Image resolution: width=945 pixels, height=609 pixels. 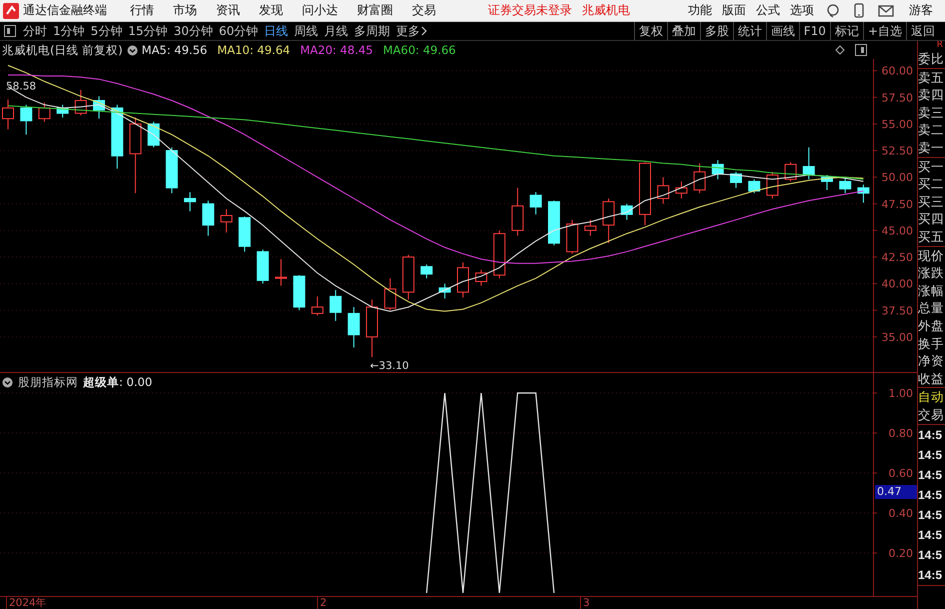 I want to click on price-tick-label: 37.50, so click(x=897, y=311).